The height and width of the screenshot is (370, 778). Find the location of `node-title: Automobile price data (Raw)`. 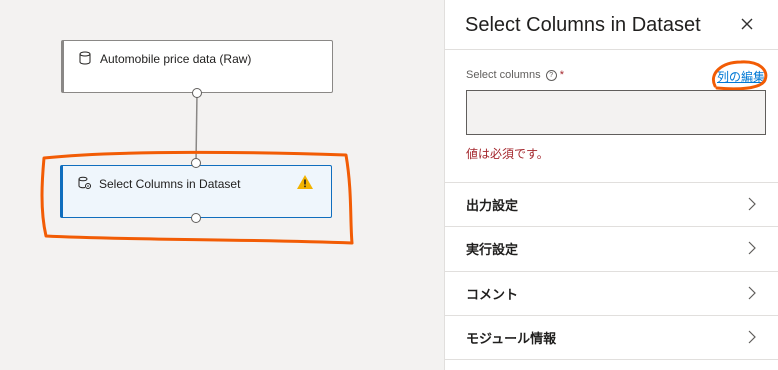

node-title: Automobile price data (Raw) is located at coordinates (176, 59).